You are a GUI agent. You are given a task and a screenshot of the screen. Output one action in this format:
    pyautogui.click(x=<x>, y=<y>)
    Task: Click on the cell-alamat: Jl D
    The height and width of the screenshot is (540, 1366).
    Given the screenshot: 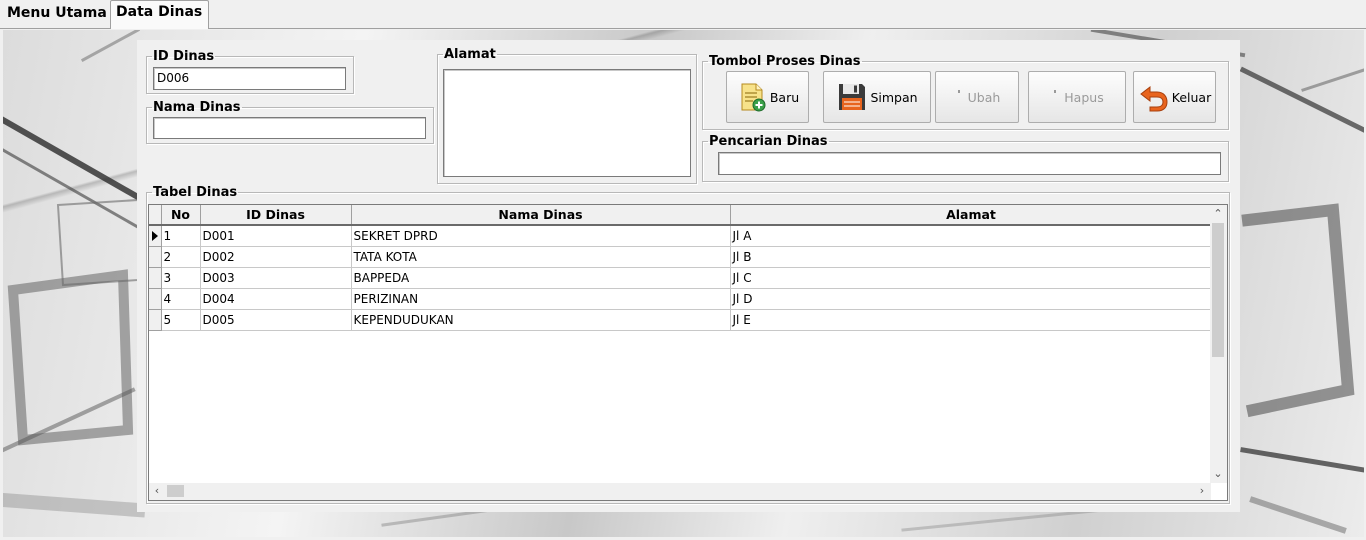 What is the action you would take?
    pyautogui.click(x=971, y=299)
    